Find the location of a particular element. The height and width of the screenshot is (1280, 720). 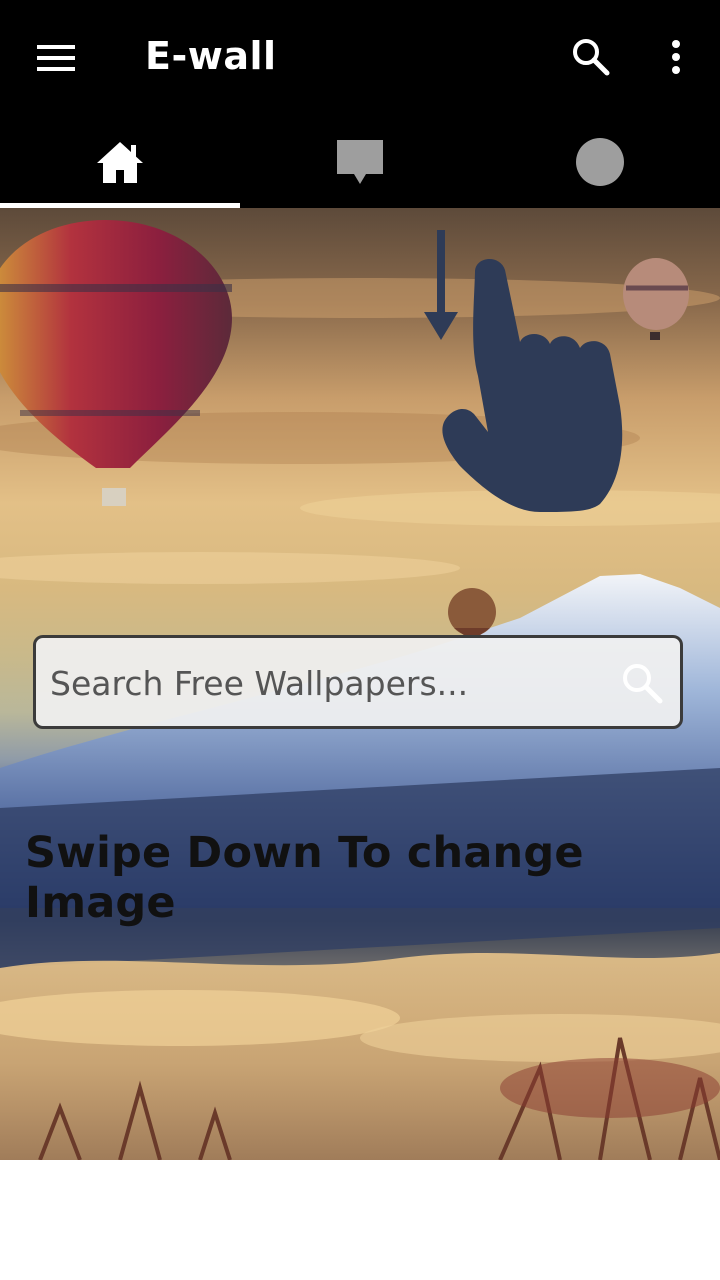

home-icon is located at coordinates (120, 162).